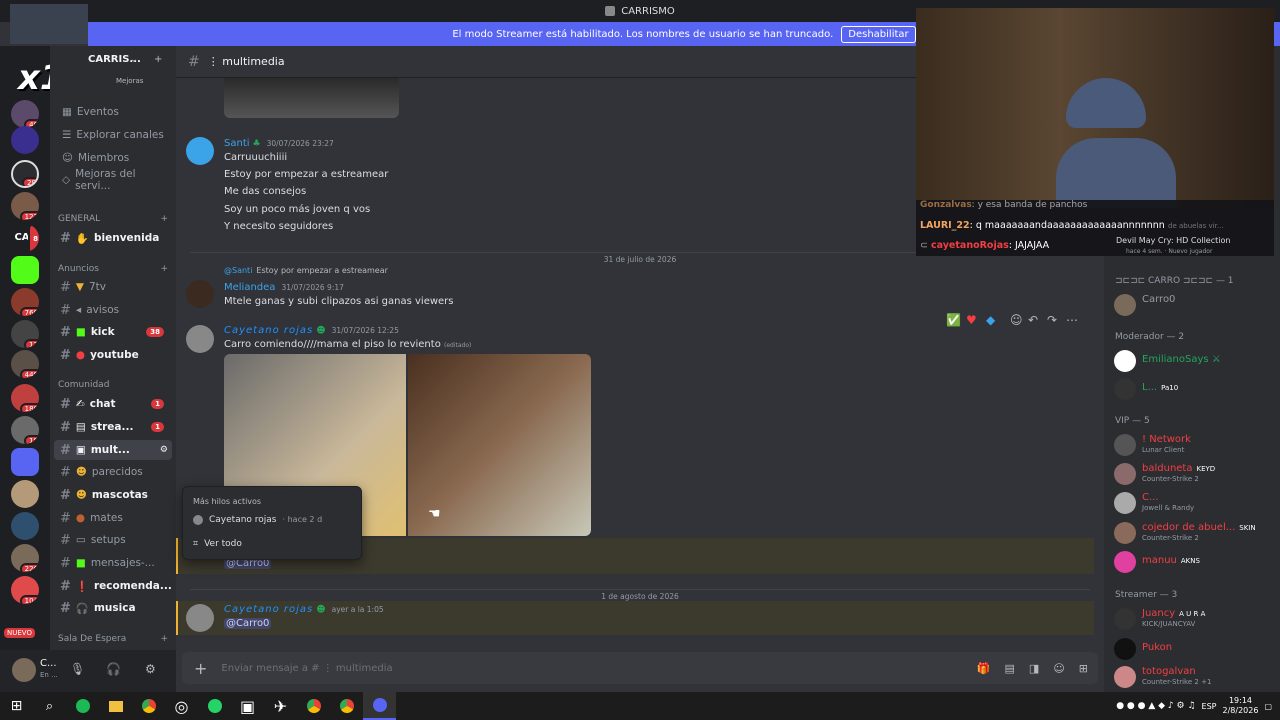 Image resolution: width=1280 pixels, height=720 pixels. What do you see at coordinates (1052, 320) in the screenshot?
I see `forward-icon: ↷` at bounding box center [1052, 320].